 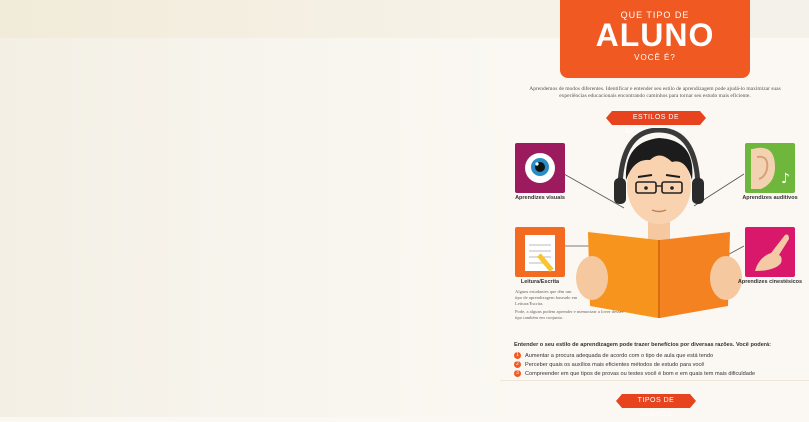 What do you see at coordinates (654, 223) in the screenshot?
I see `student-reading-illustration` at bounding box center [654, 223].